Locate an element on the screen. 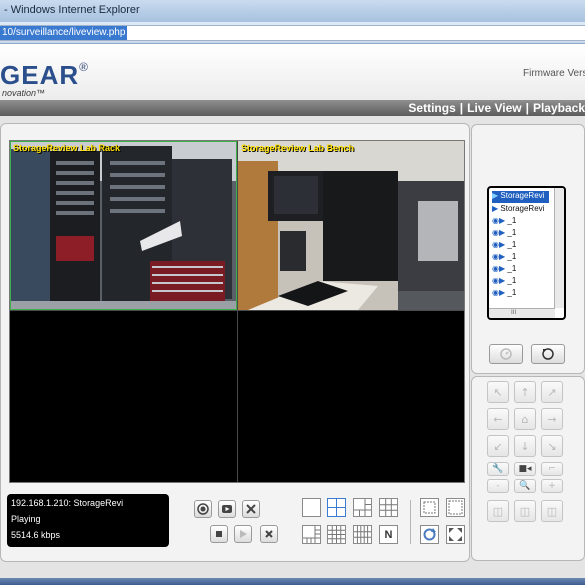 Image resolution: width=585 pixels, height=585 pixels. tools-button is located at coordinates (251, 509).